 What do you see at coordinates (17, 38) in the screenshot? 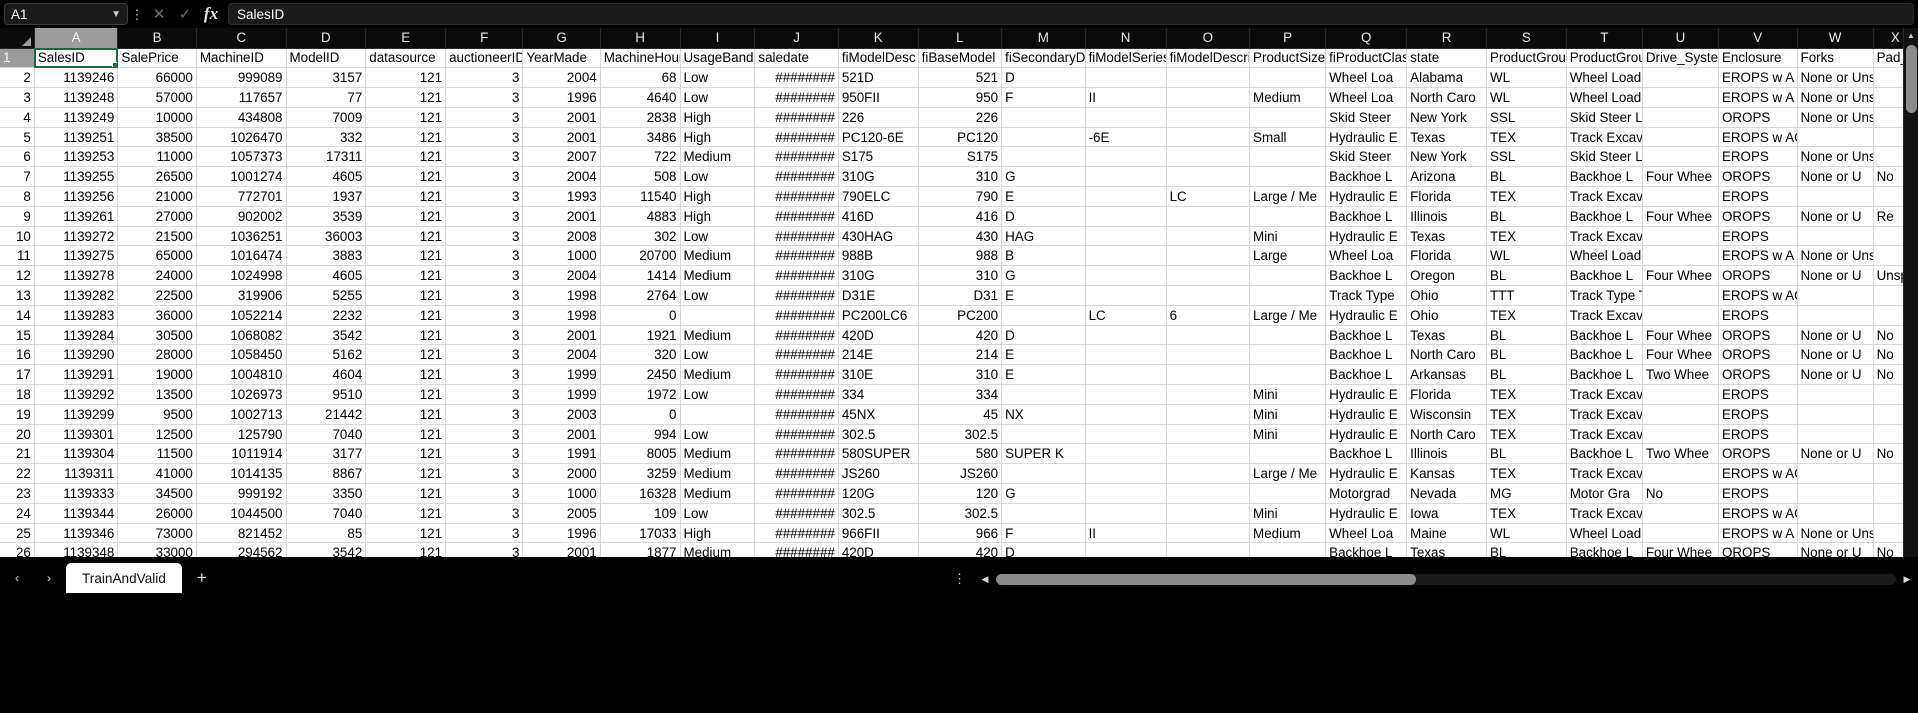
I see `select-all-corner` at bounding box center [17, 38].